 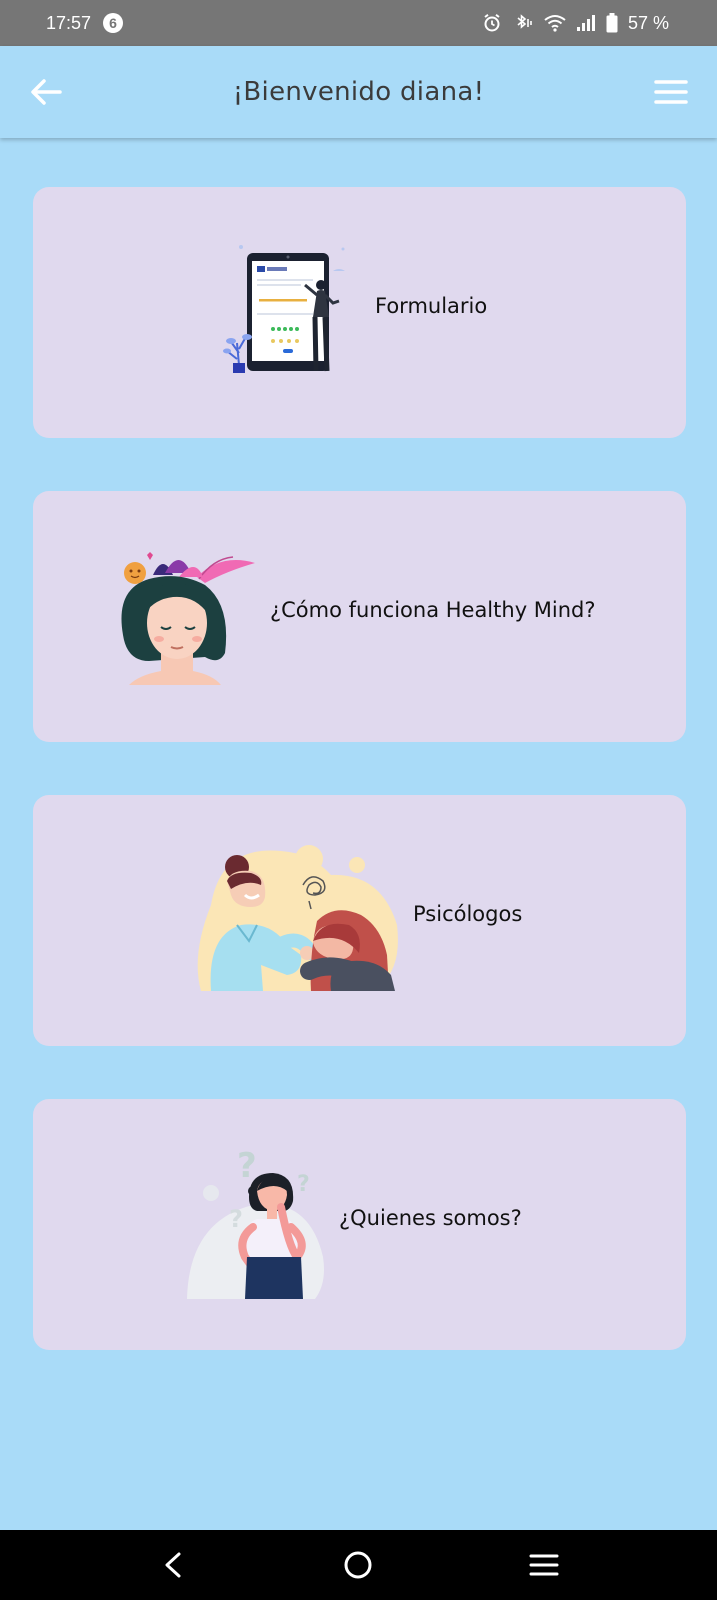 I want to click on card-psicologos: Psicólogos, so click(x=359, y=920).